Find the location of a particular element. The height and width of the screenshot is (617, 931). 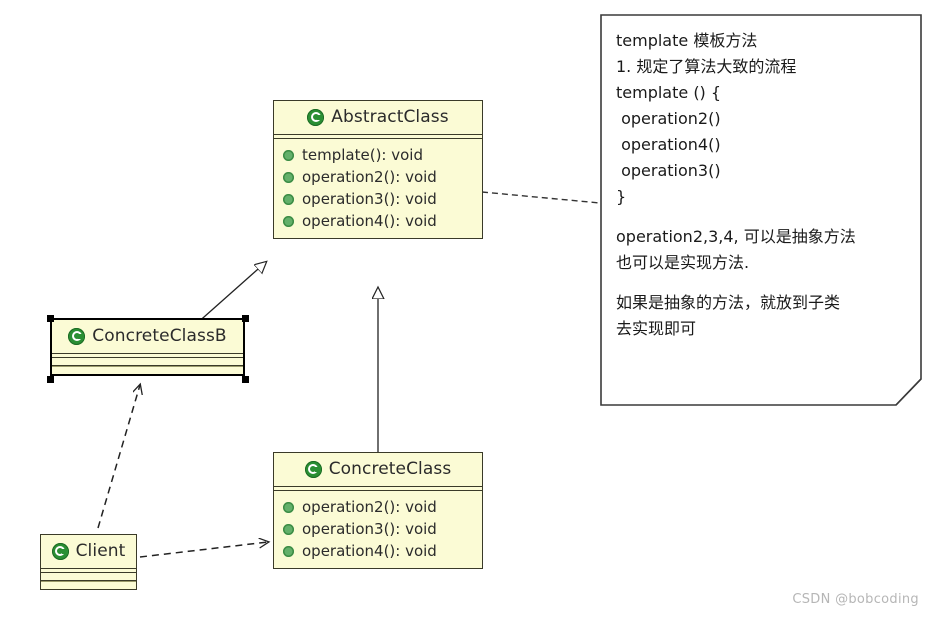

edge-note-anchor is located at coordinates (541, 197).